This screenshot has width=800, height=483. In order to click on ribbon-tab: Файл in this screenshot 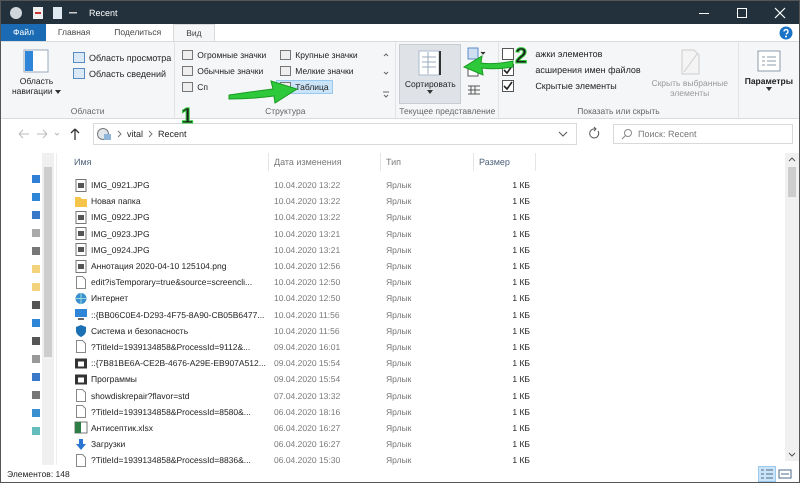, I will do `click(23, 32)`.